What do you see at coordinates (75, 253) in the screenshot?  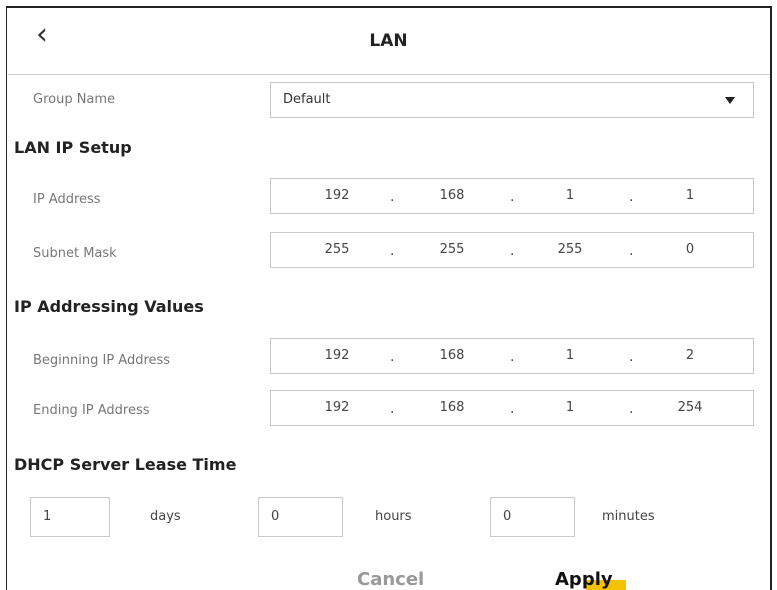 I see `subnet-mask-label: Subnet Mask` at bounding box center [75, 253].